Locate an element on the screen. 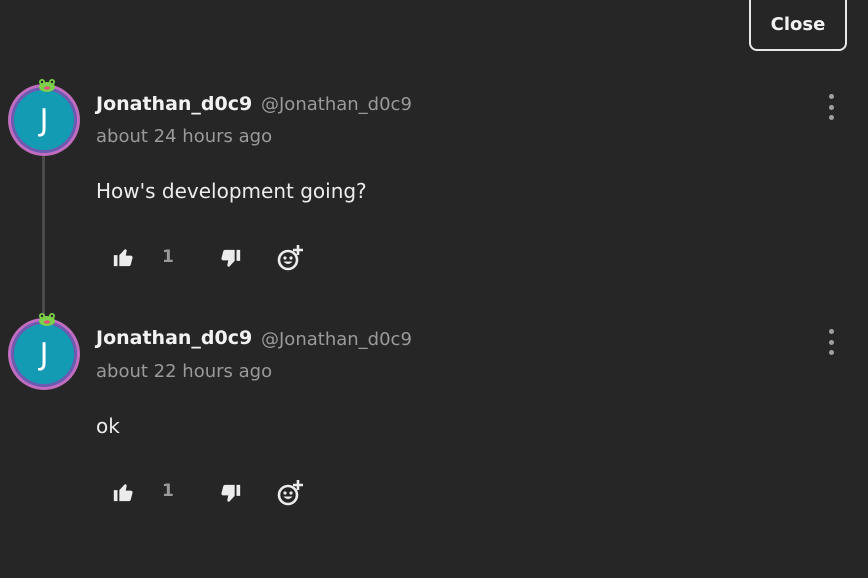  comment-timestamp: about 22 hours ago is located at coordinates (184, 371).